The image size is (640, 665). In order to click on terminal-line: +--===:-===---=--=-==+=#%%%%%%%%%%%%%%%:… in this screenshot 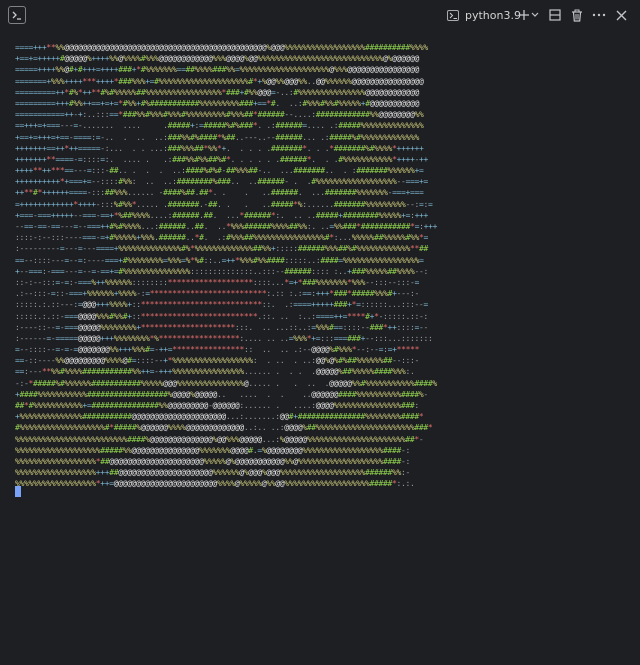, I will do `click(221, 271)`.